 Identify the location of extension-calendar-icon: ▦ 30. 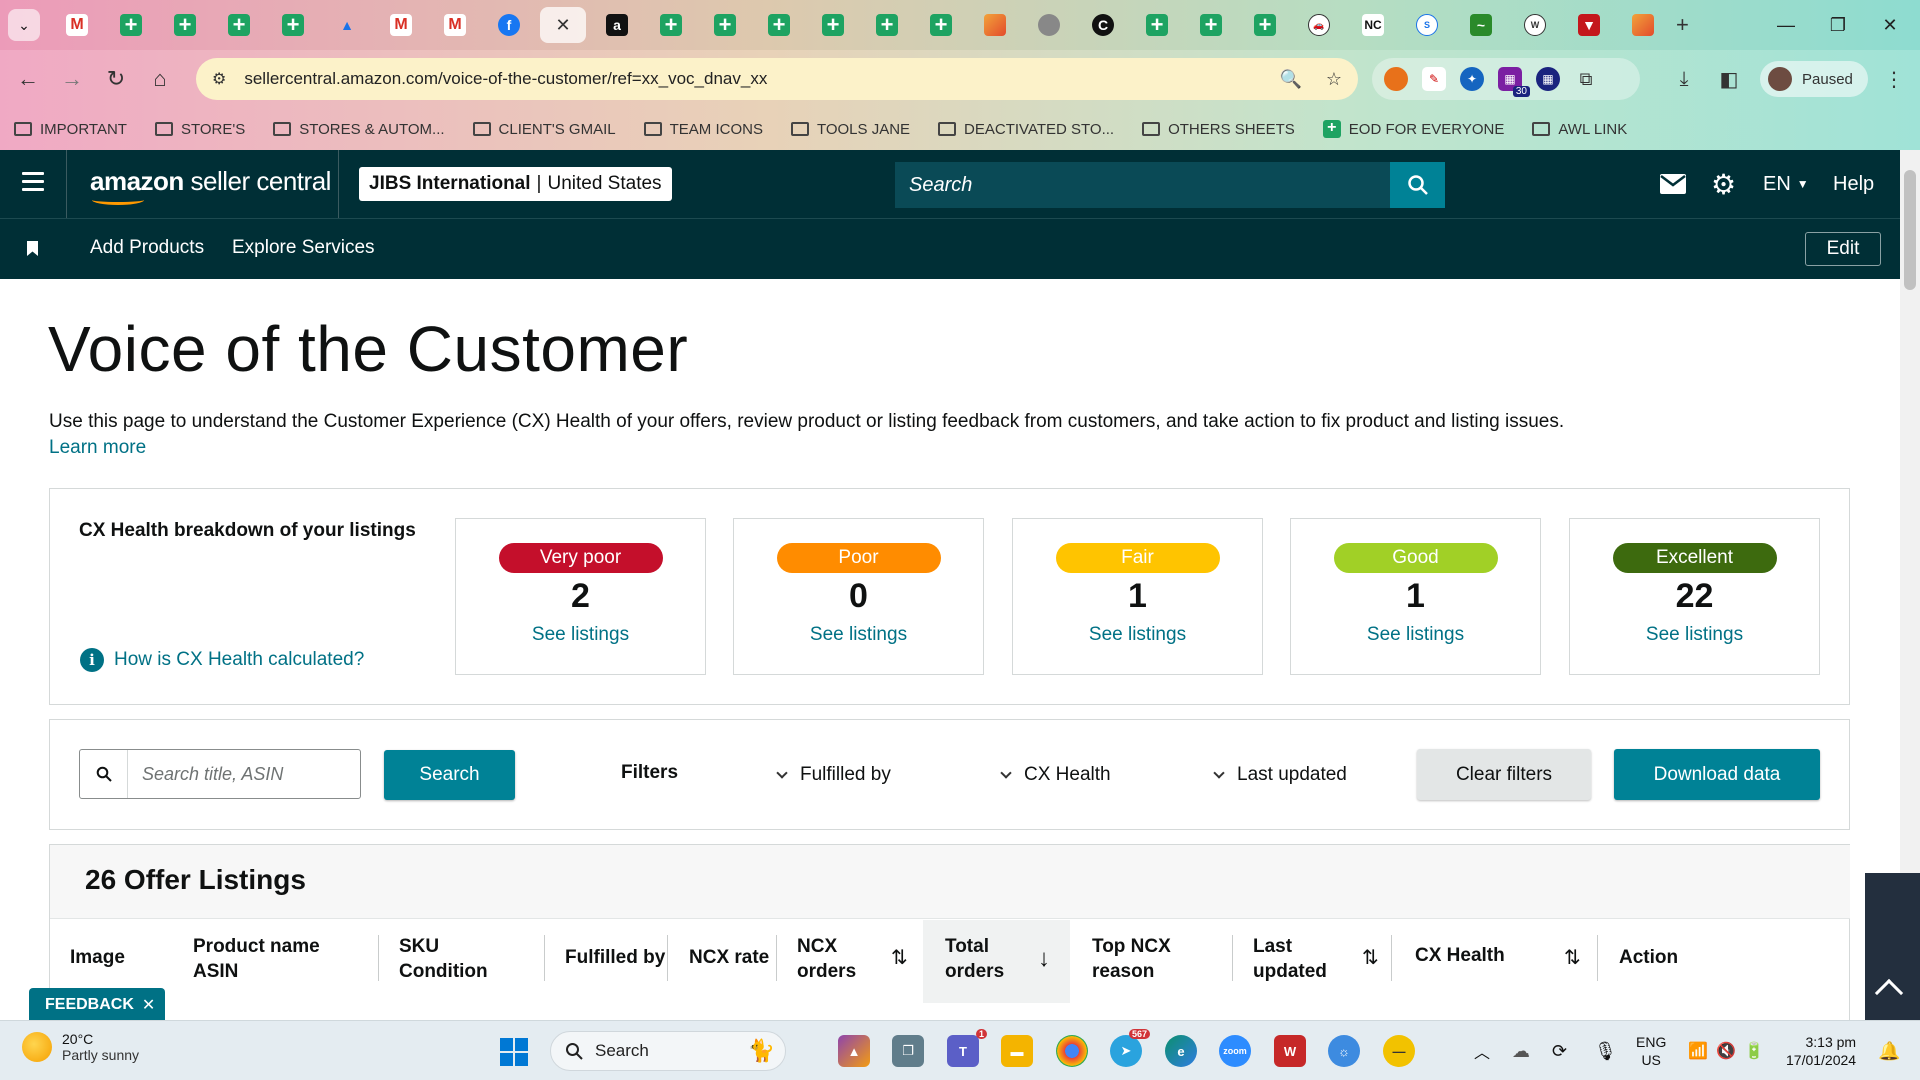
(1514, 82).